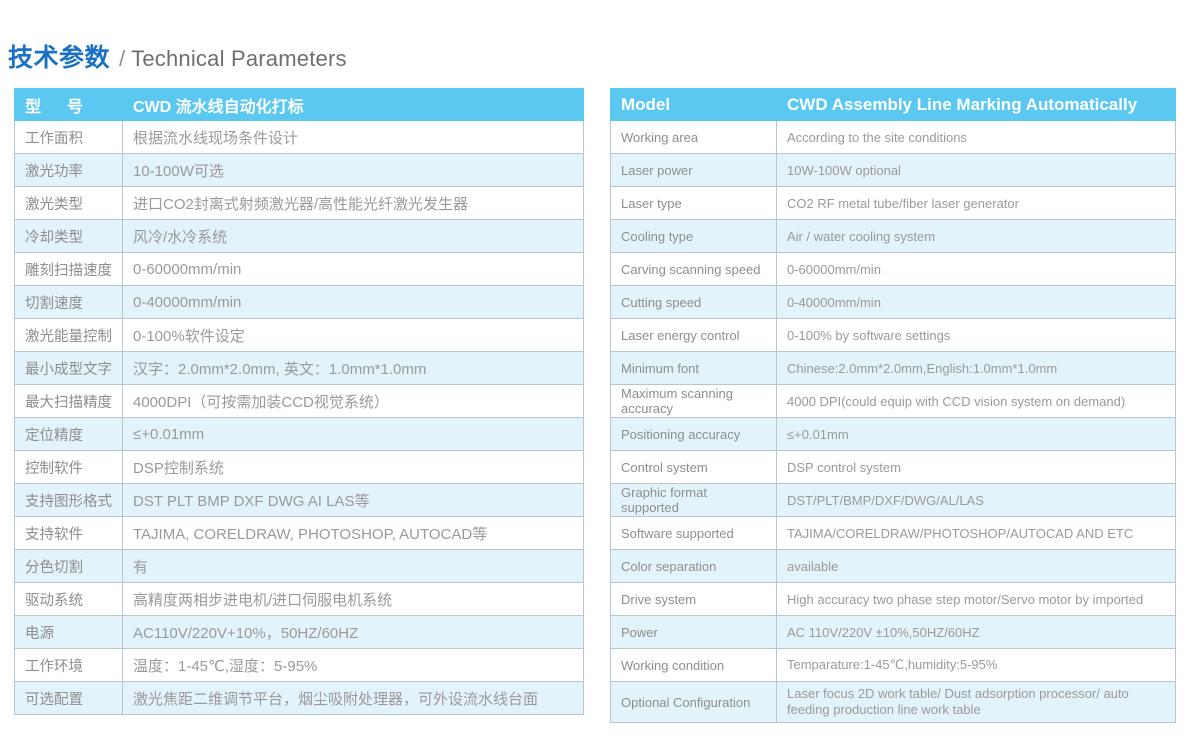  I want to click on row-value: 0-60000mm/min, so click(976, 269).